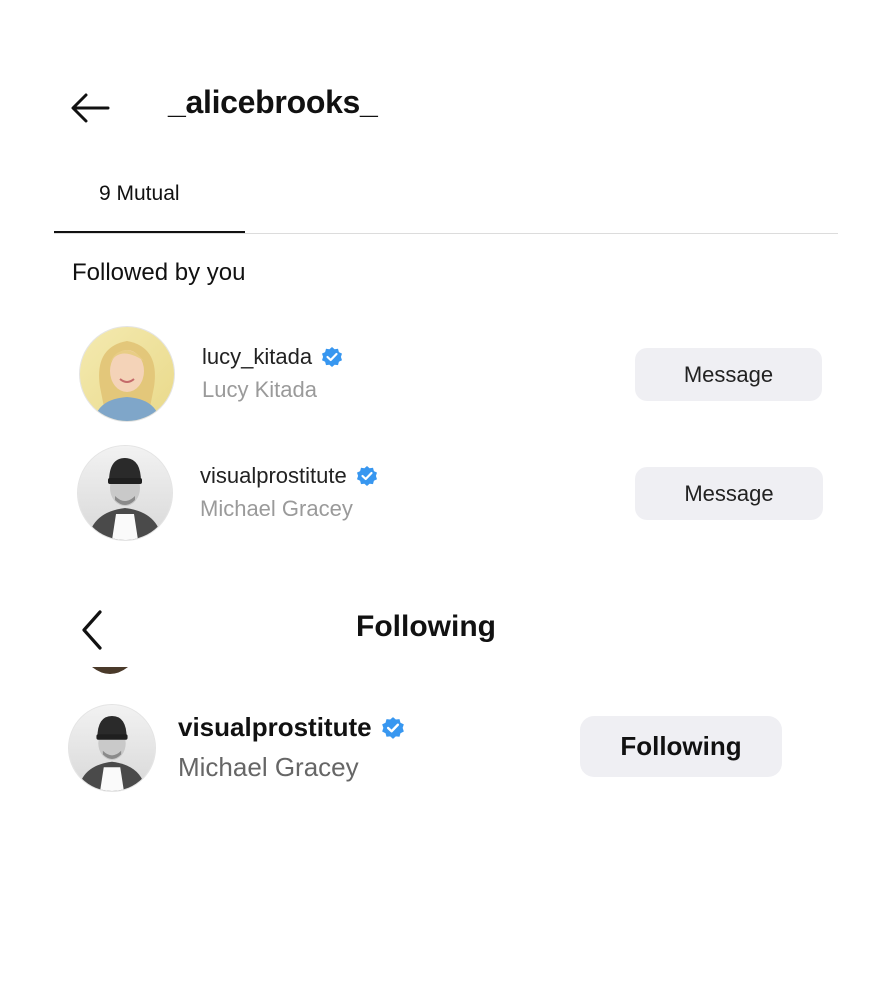 The width and height of the screenshot is (878, 996). Describe the element at coordinates (159, 272) in the screenshot. I see `section-title: Followed by you` at that location.